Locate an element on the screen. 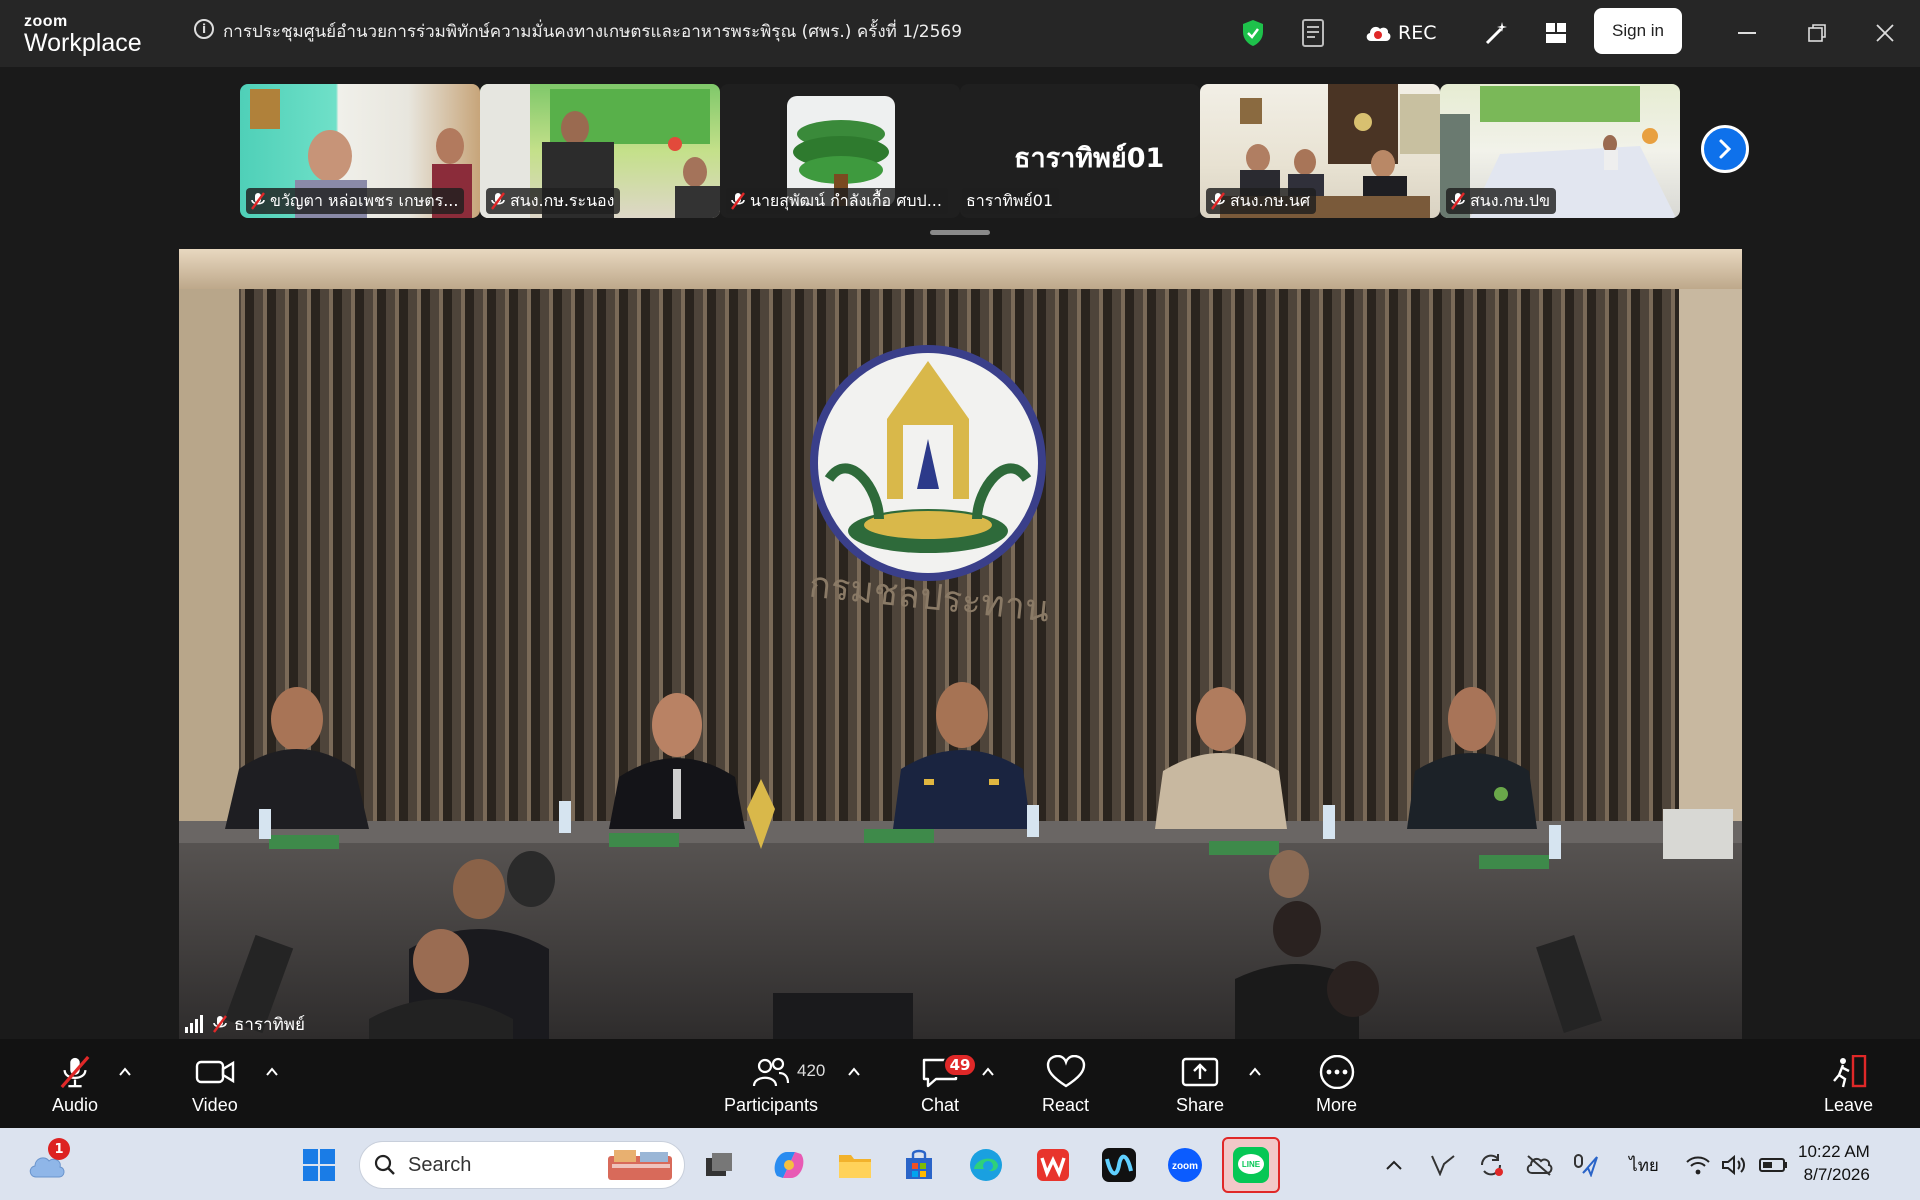 The width and height of the screenshot is (1920, 1200). minimize-icon is located at coordinates (1747, 33).